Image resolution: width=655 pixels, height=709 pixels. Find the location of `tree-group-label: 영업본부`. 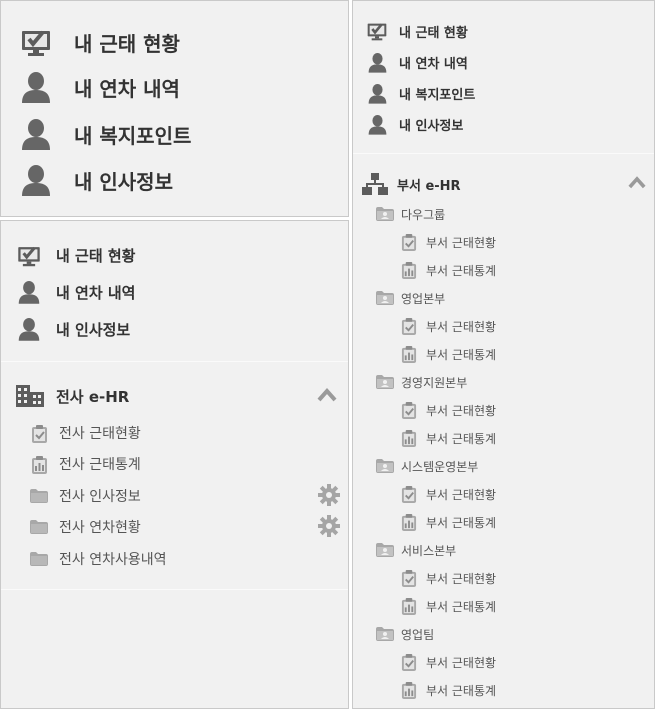

tree-group-label: 영업본부 is located at coordinates (423, 298).